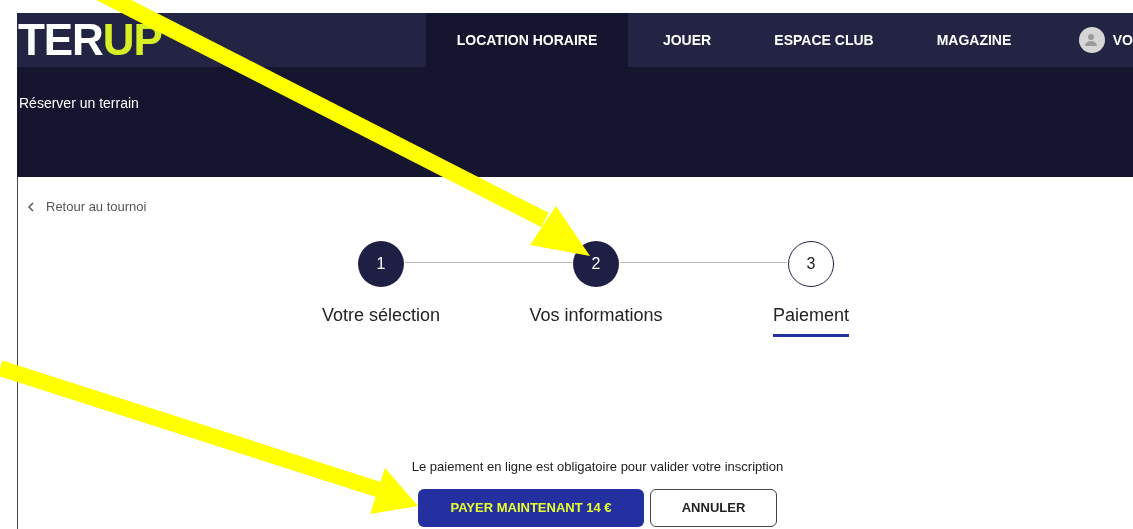 The image size is (1133, 529). I want to click on back-link: Retour au tournoi, so click(96, 207).